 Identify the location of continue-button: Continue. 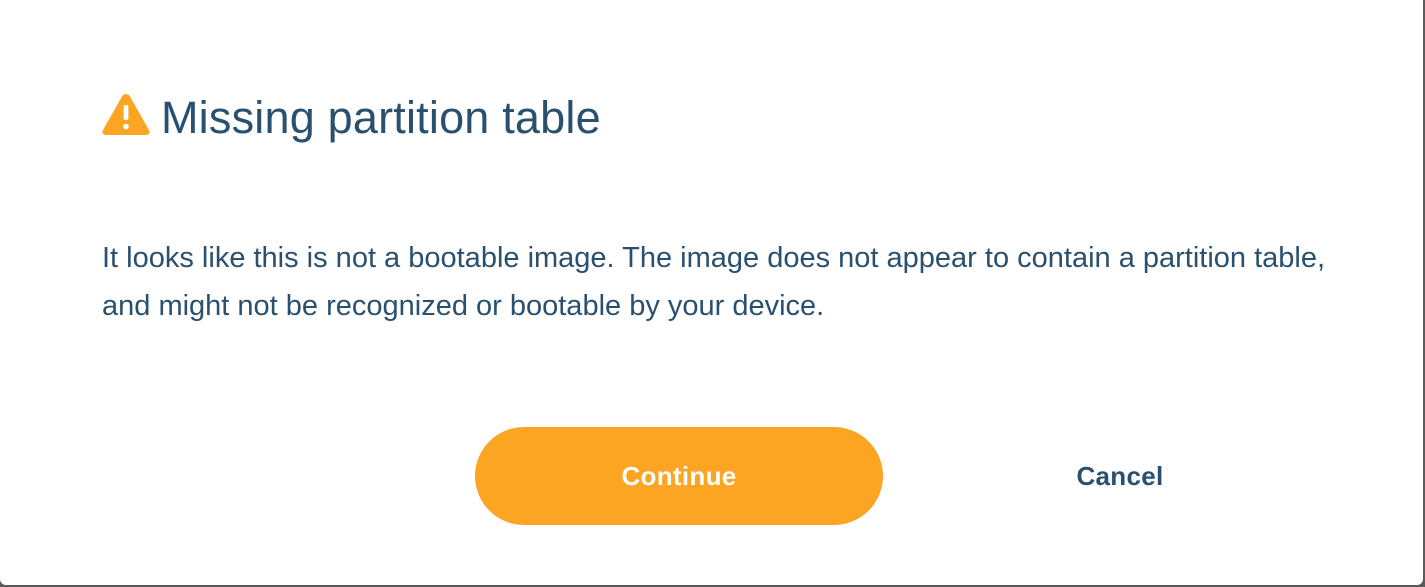
(679, 476).